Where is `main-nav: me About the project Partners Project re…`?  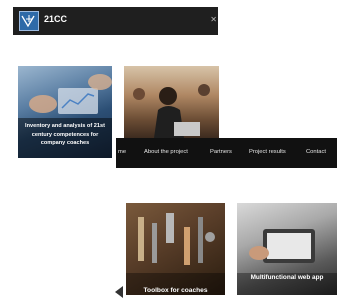
main-nav: me About the project Partners Project re… is located at coordinates (226, 153).